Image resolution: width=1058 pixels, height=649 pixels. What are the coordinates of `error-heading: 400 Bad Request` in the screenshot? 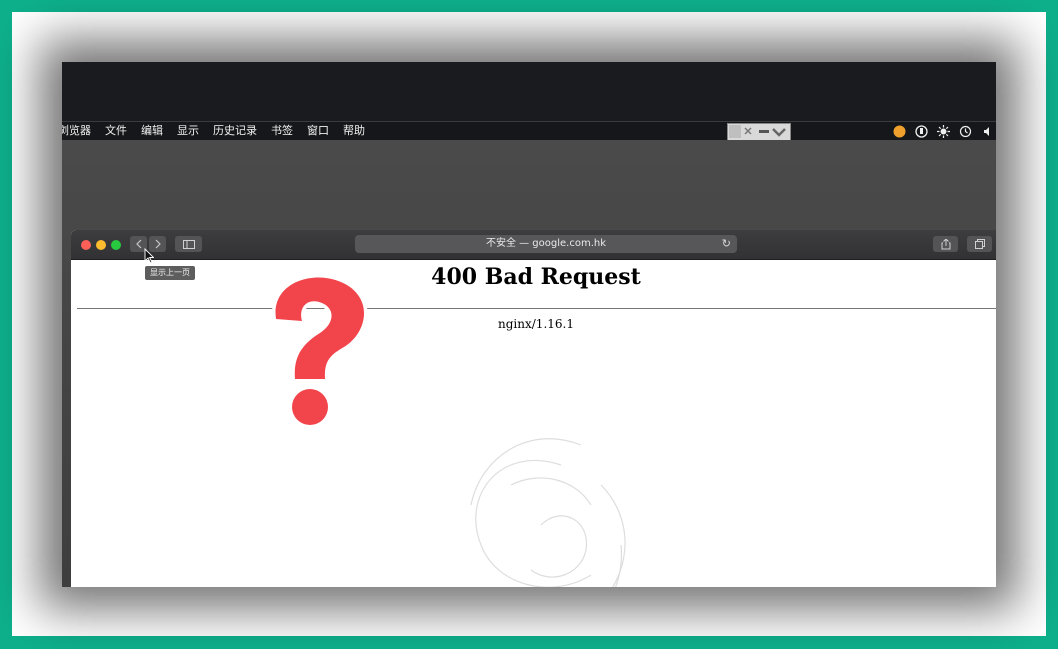 It's located at (536, 277).